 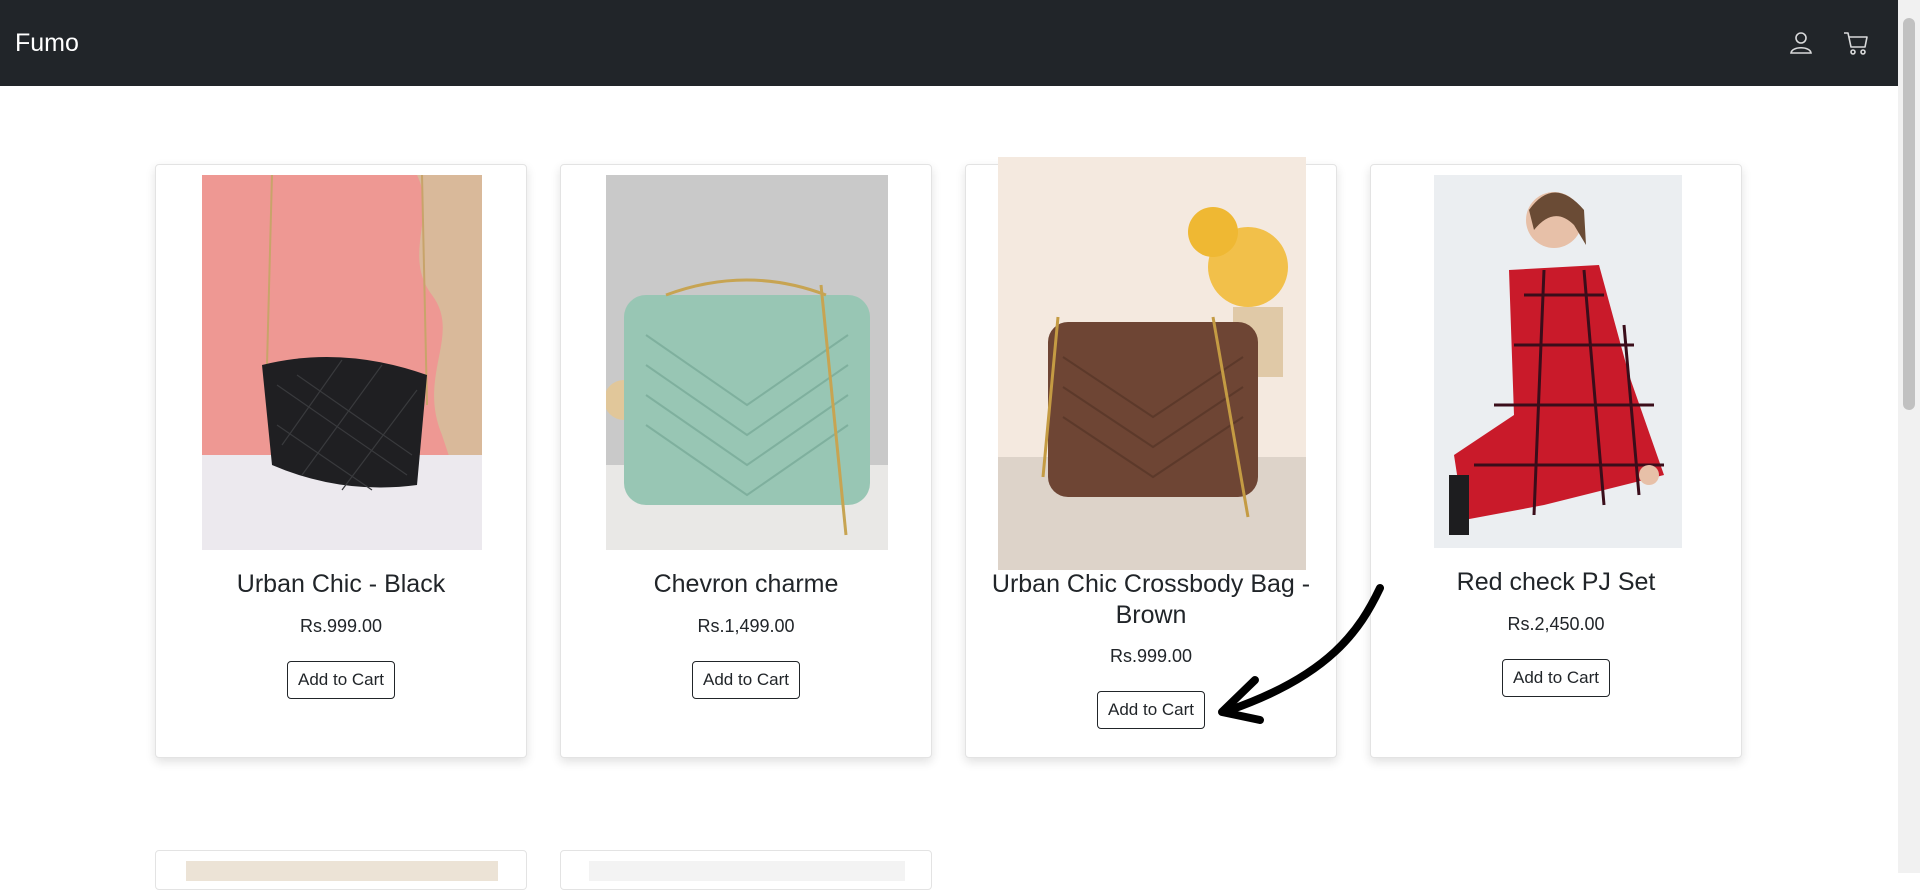 I want to click on scrollbar, so click(x=1909, y=436).